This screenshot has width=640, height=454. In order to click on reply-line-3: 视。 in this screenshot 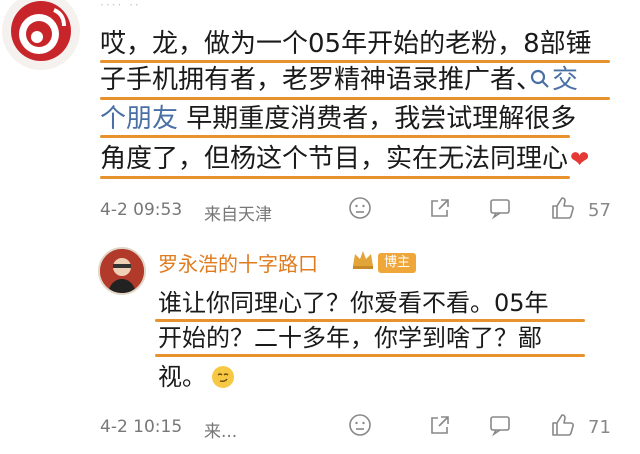, I will do `click(182, 377)`.